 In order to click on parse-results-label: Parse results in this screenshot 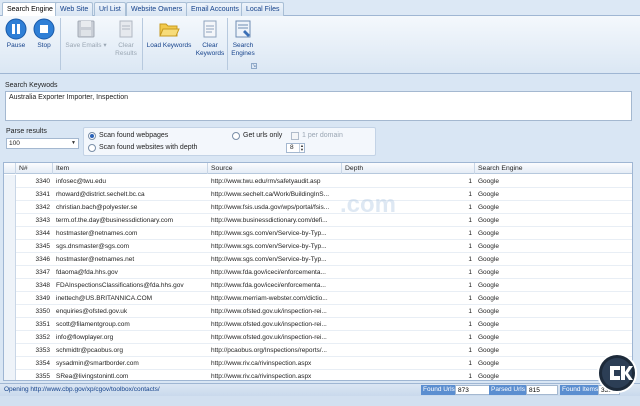, I will do `click(26, 131)`.